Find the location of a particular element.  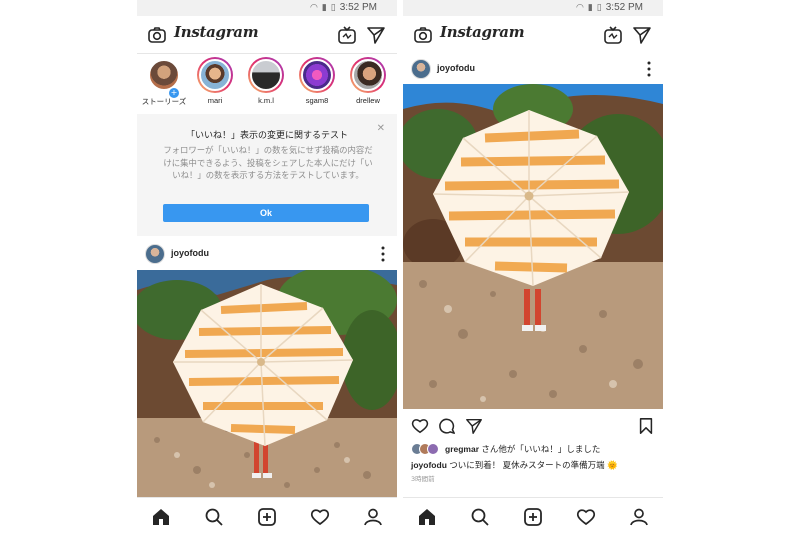

notice-title: 「いいね！」表示の変更に関するテスト is located at coordinates (266, 136).